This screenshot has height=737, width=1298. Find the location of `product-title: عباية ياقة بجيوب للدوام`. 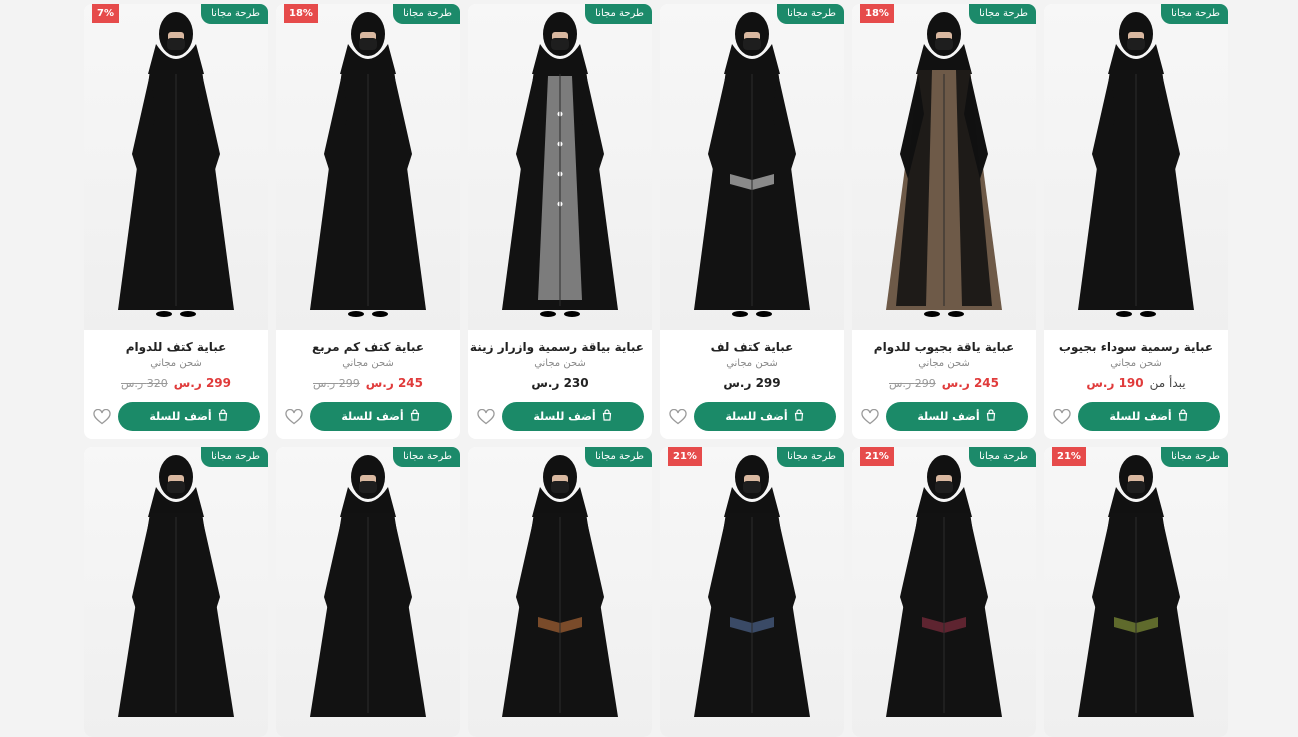

product-title: عباية ياقة بجيوب للدوام is located at coordinates (944, 347).